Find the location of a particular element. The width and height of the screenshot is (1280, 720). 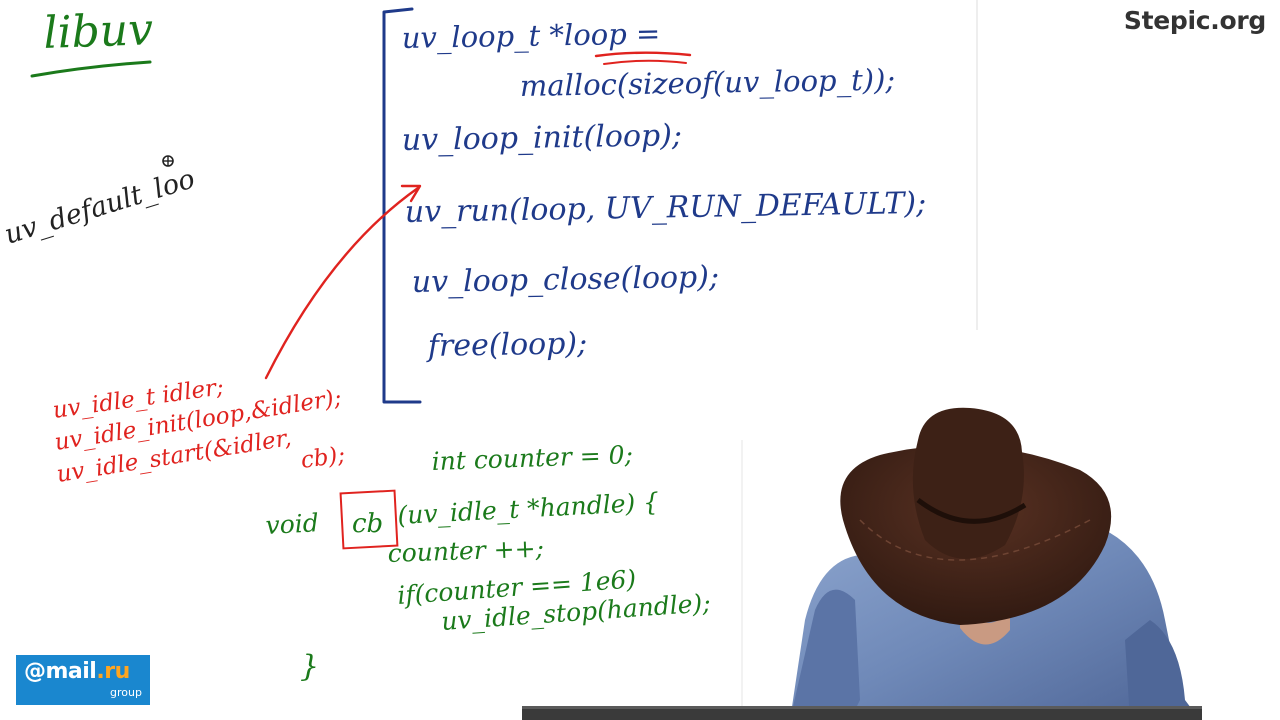

void-keyword: void is located at coordinates (292, 524).